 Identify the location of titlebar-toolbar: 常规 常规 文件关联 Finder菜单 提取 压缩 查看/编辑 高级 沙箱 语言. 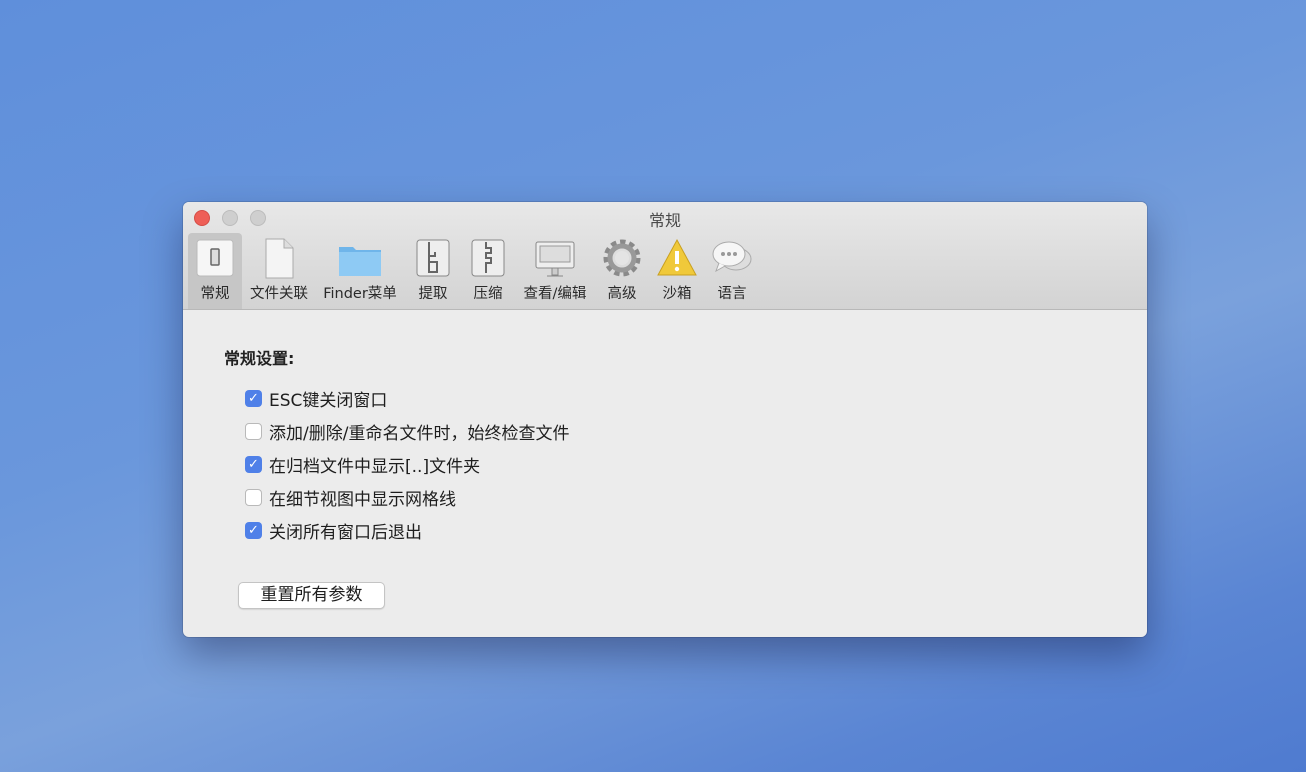
(665, 256).